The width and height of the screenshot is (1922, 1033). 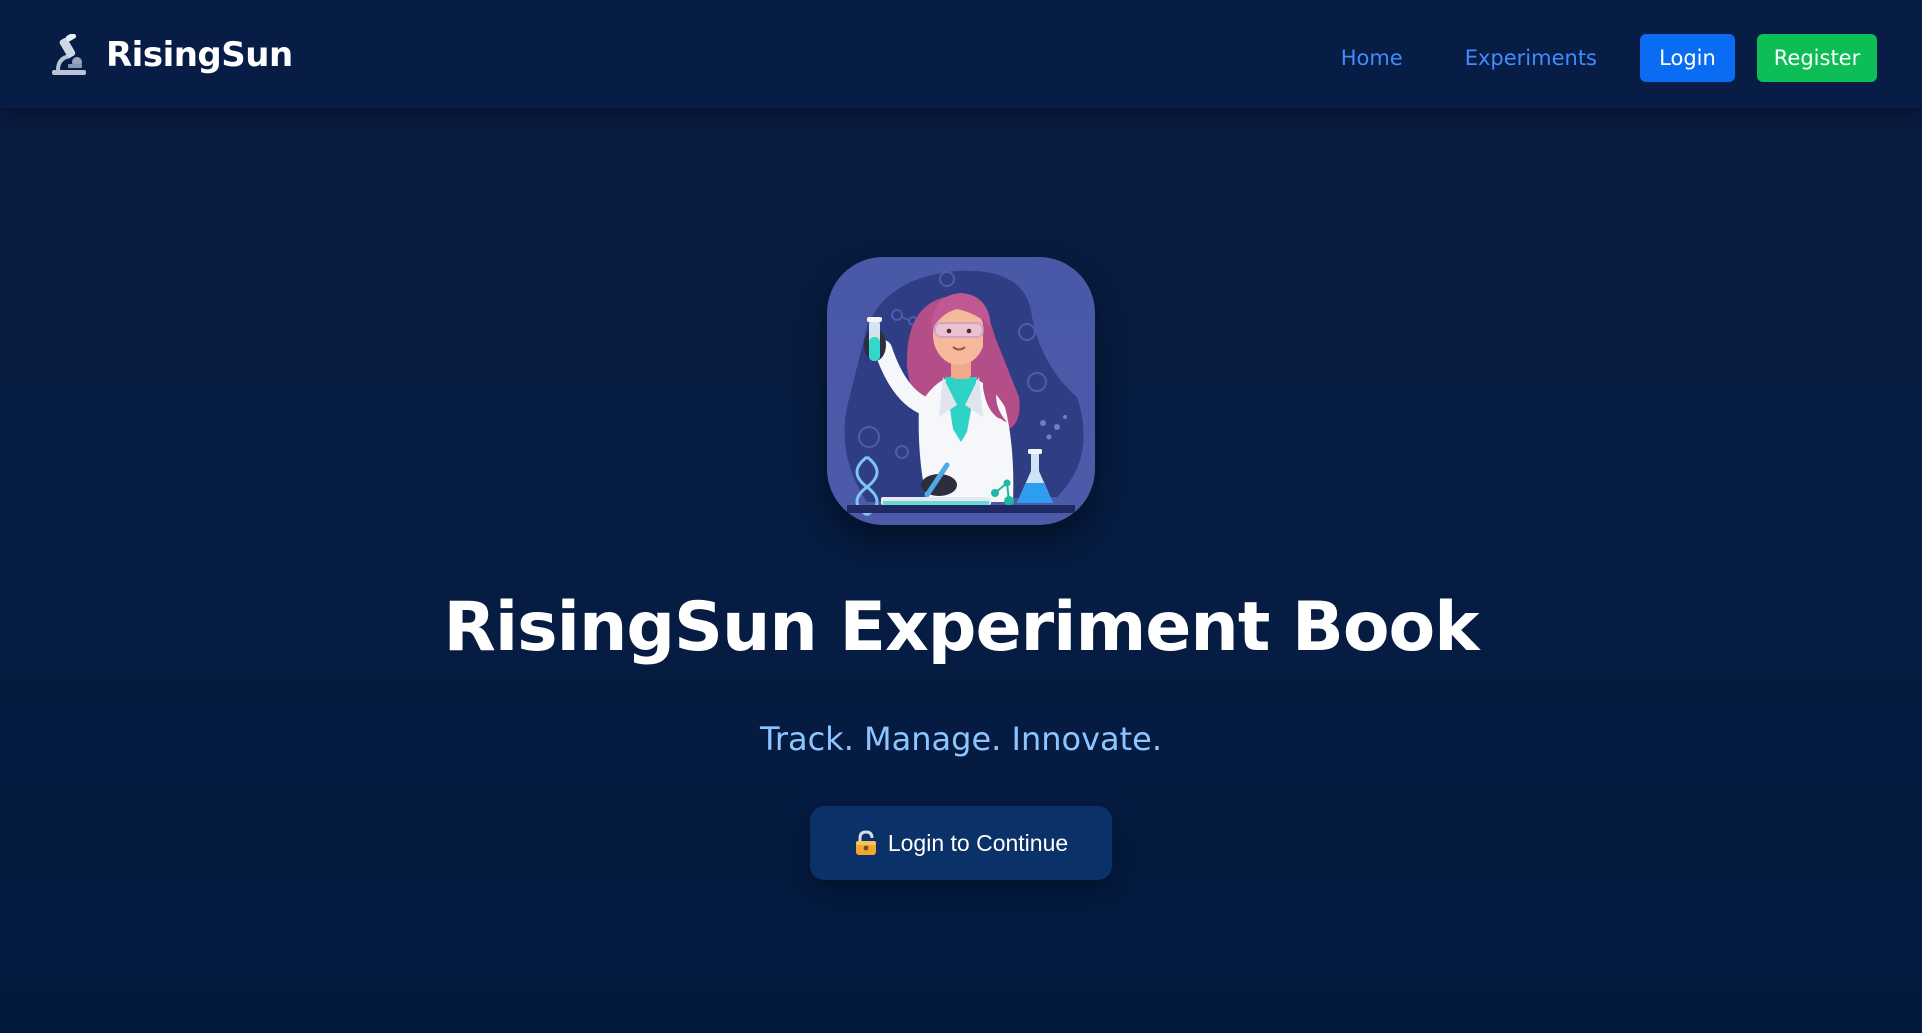 I want to click on nav-links: Home Experiments Login Register, so click(x=1609, y=58).